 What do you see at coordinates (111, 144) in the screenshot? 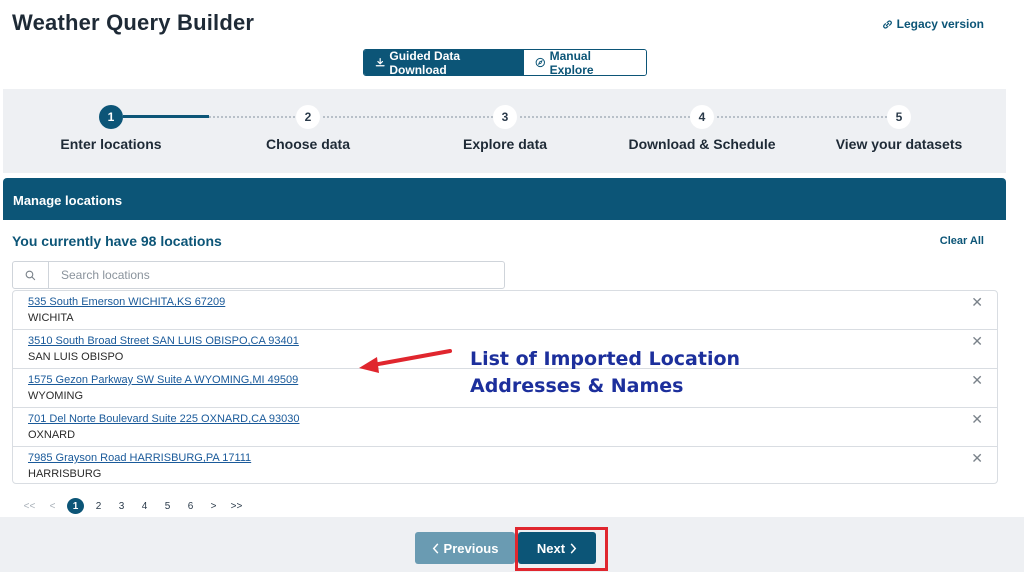
I see `step-label: Enter locations` at bounding box center [111, 144].